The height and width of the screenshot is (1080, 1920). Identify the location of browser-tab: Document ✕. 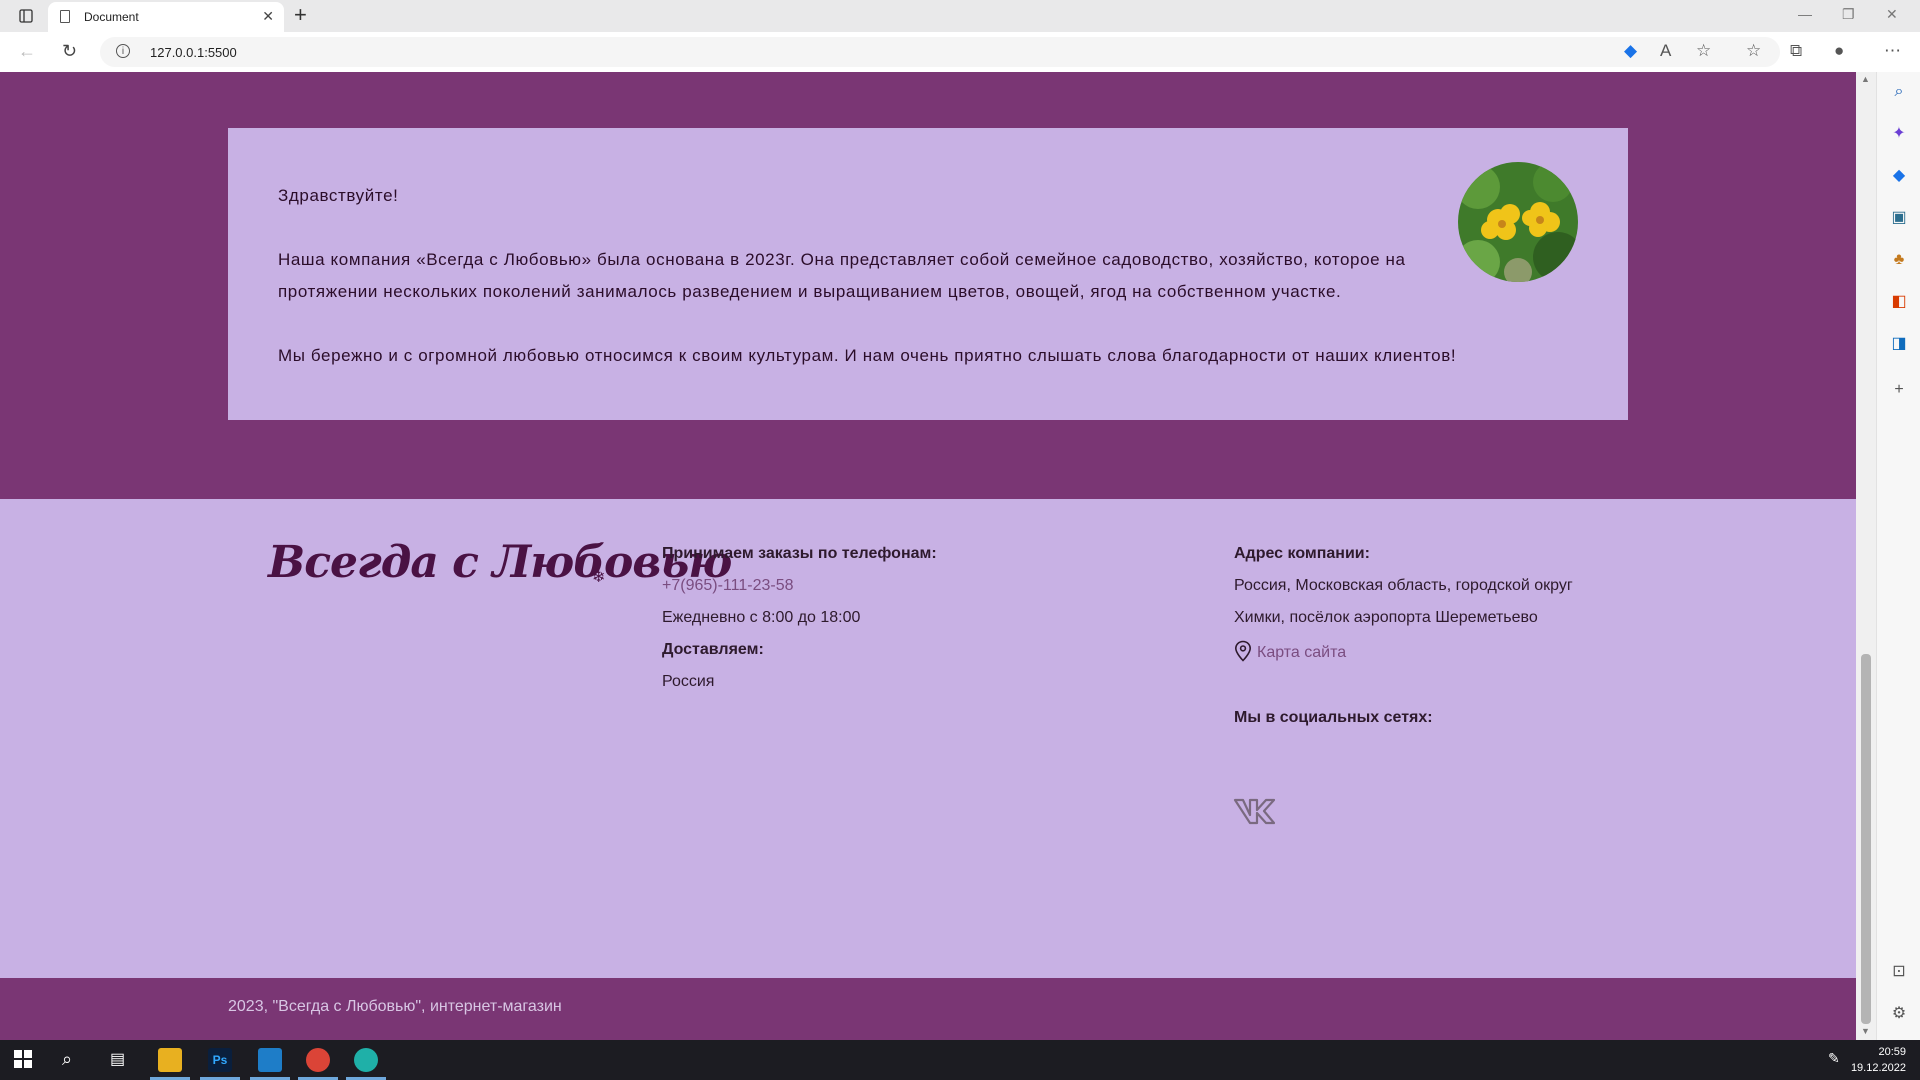
(166, 17).